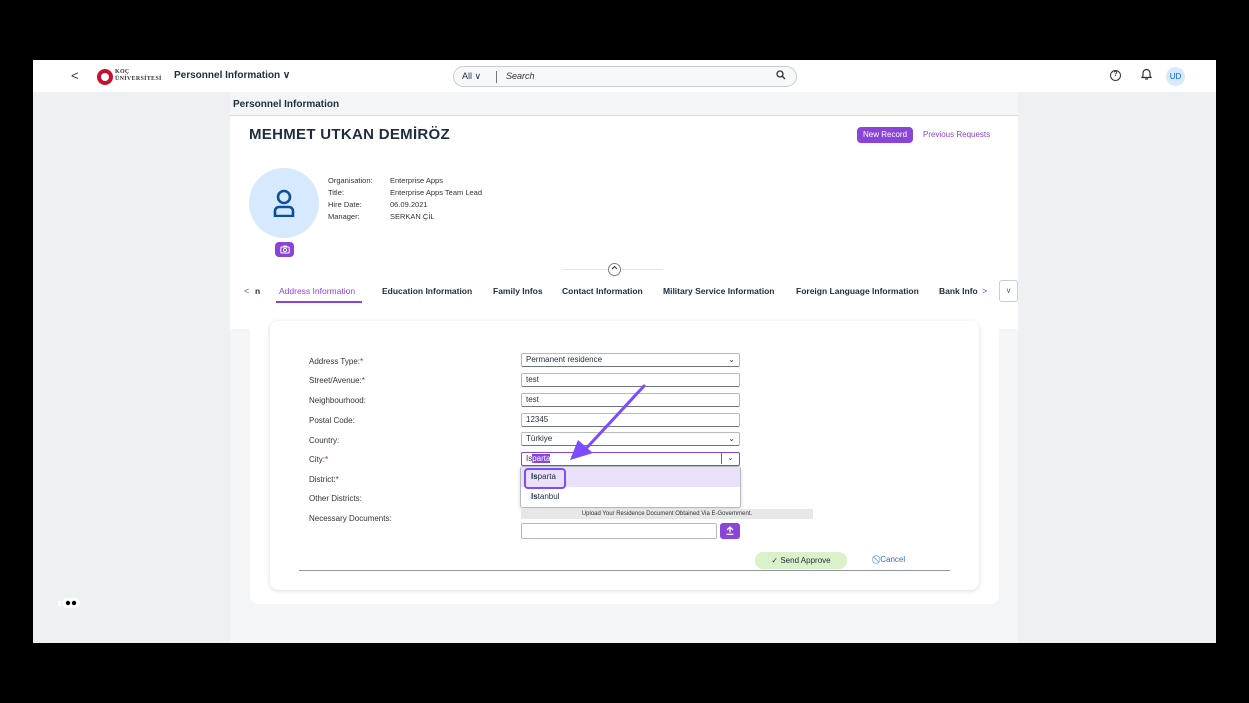 The width and height of the screenshot is (1249, 703). I want to click on assistant-bot-icon, so click(70, 604).